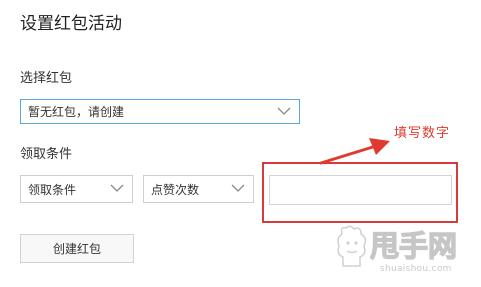 Image resolution: width=481 pixels, height=287 pixels. I want to click on watermark-brand: 甩手网, so click(414, 245).